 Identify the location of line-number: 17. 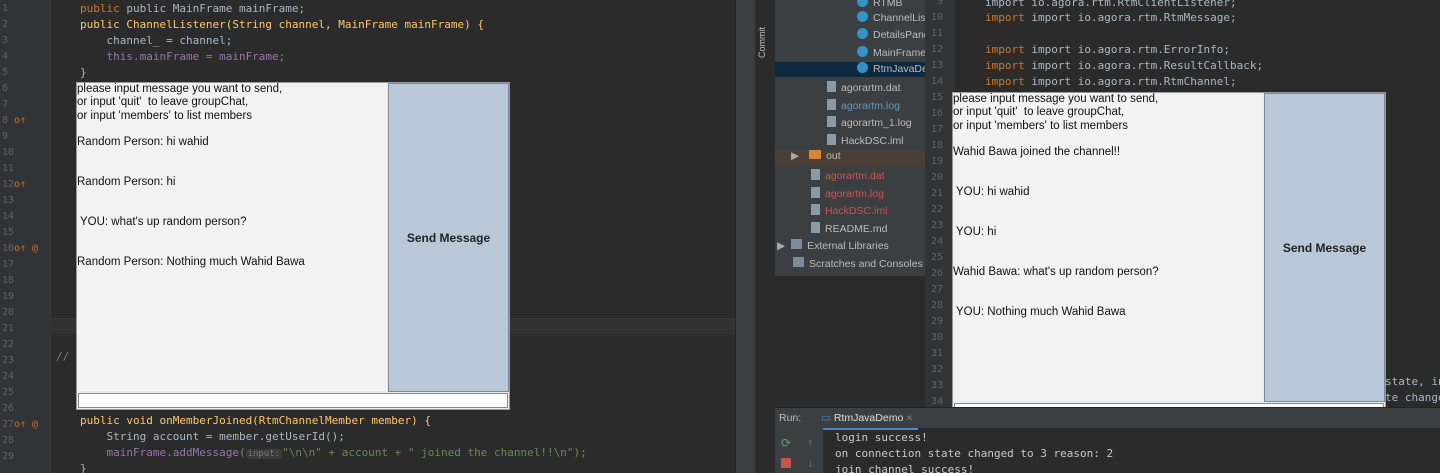
(937, 129).